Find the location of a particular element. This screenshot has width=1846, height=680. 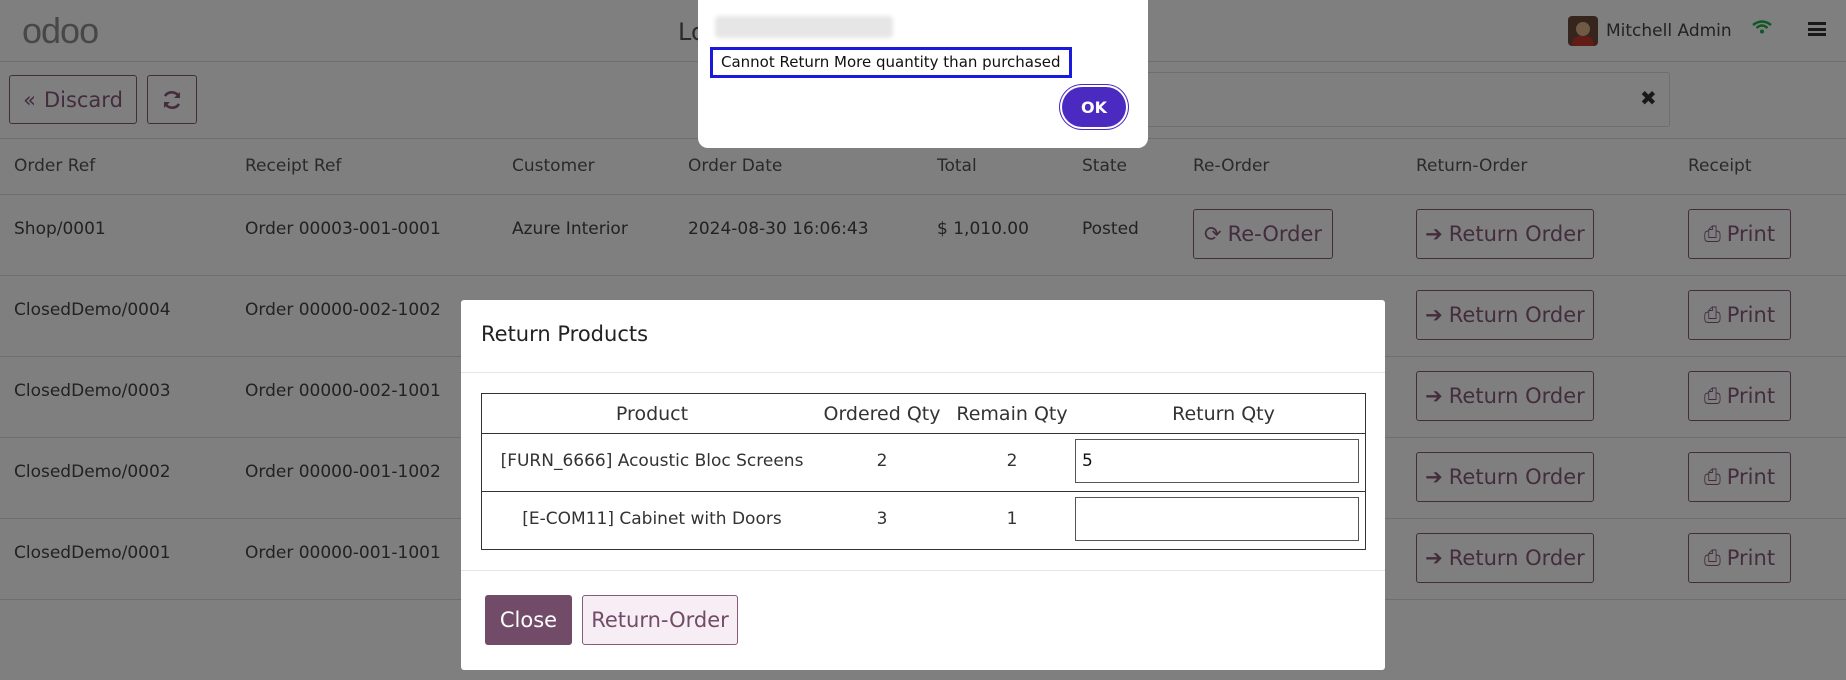

remain-qty: 1 is located at coordinates (1012, 519).